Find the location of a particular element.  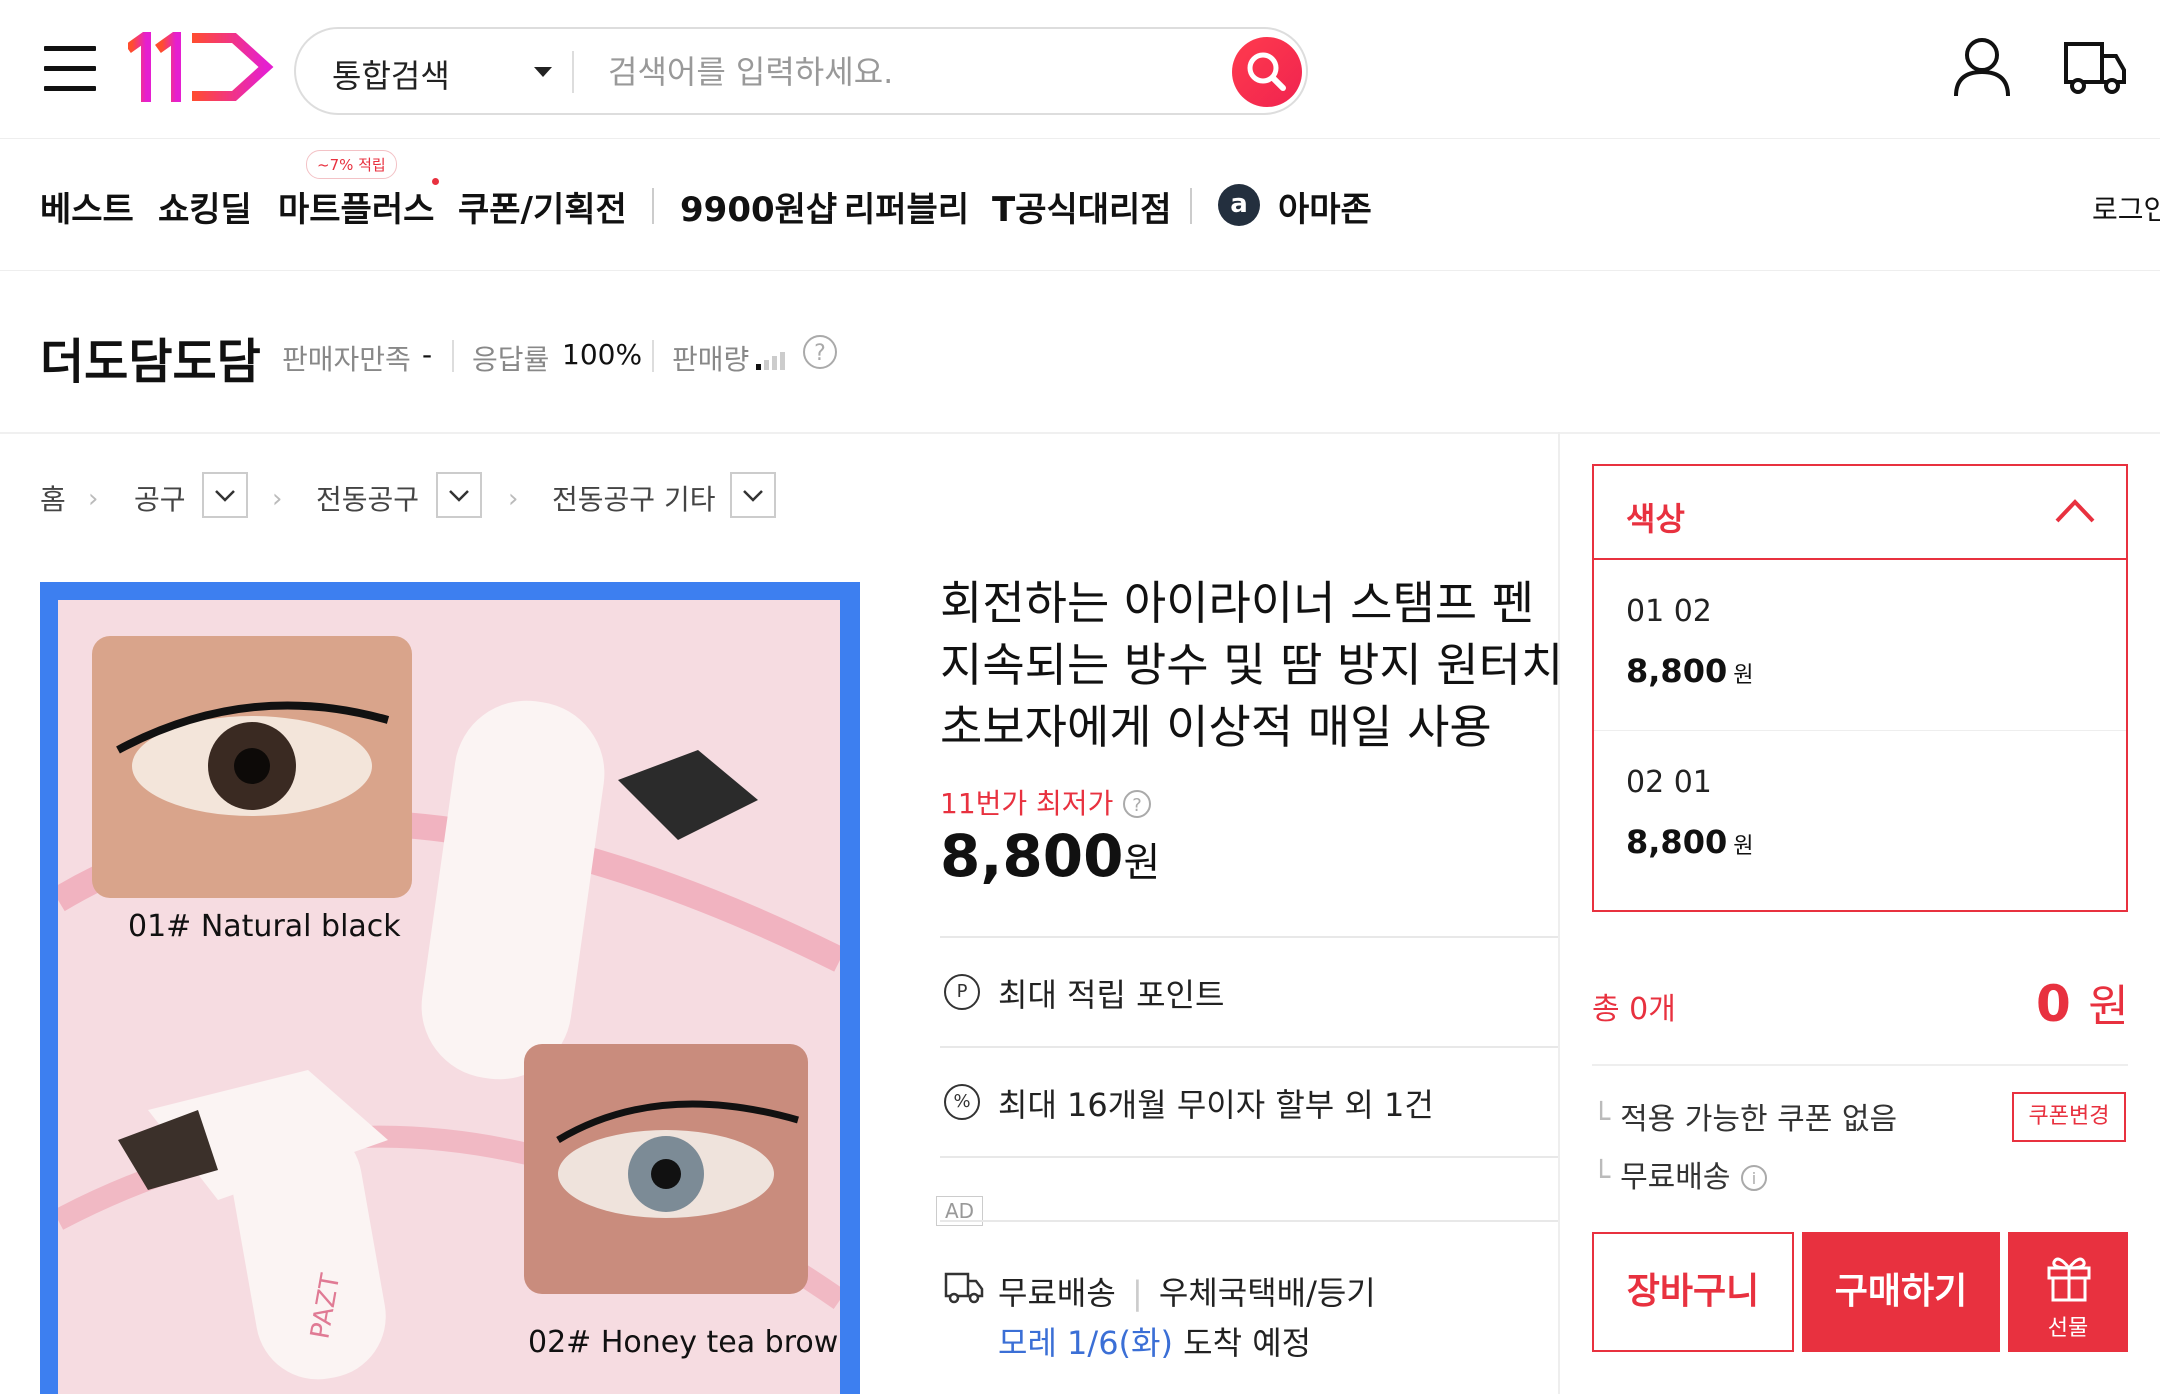

product-title-line: 지속되는 방수 및 땀 방지 원터치 is located at coordinates (1250, 665).